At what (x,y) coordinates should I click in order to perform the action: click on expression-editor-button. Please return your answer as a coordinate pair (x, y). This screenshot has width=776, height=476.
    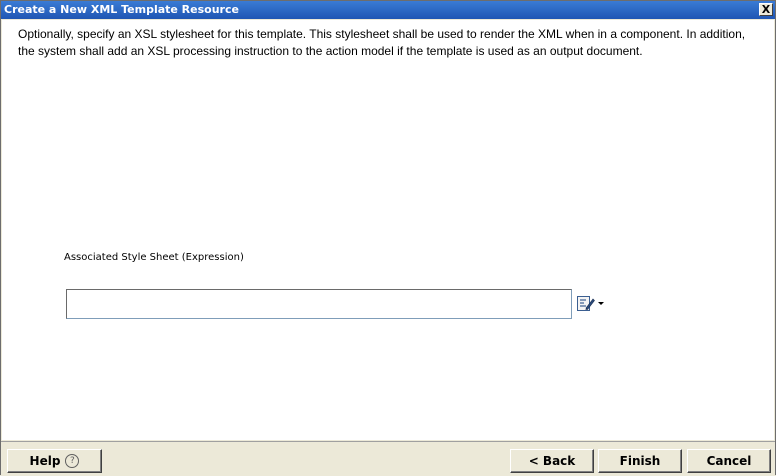
    Looking at the image, I should click on (596, 303).